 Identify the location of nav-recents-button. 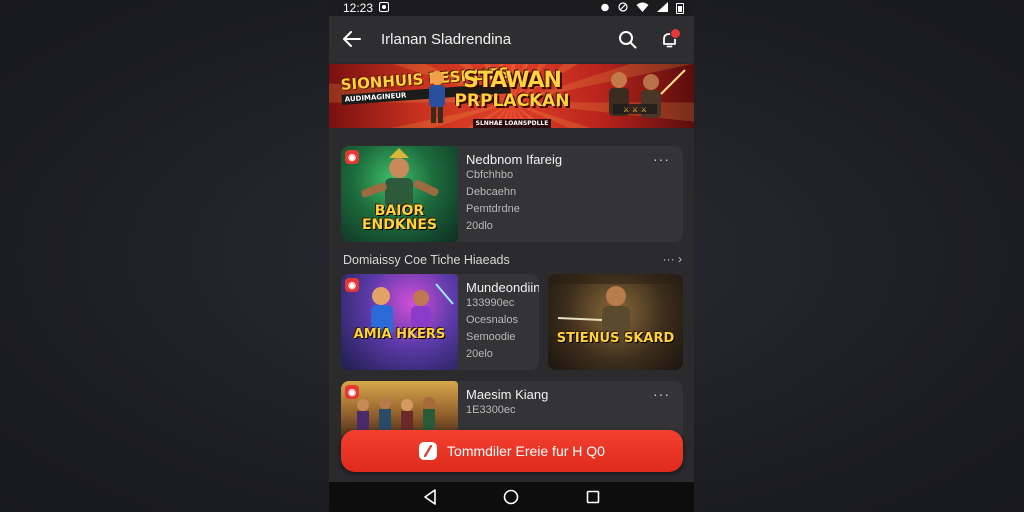
(593, 497).